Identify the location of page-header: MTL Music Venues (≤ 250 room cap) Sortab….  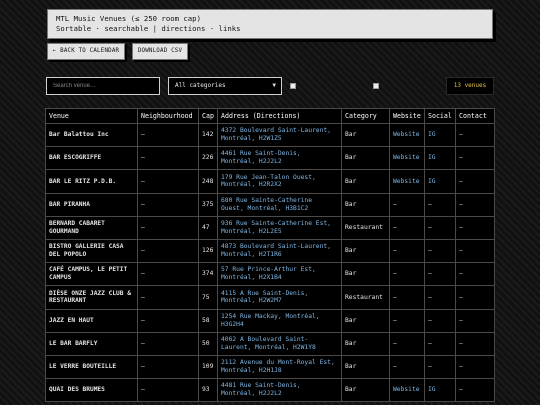
(270, 24).